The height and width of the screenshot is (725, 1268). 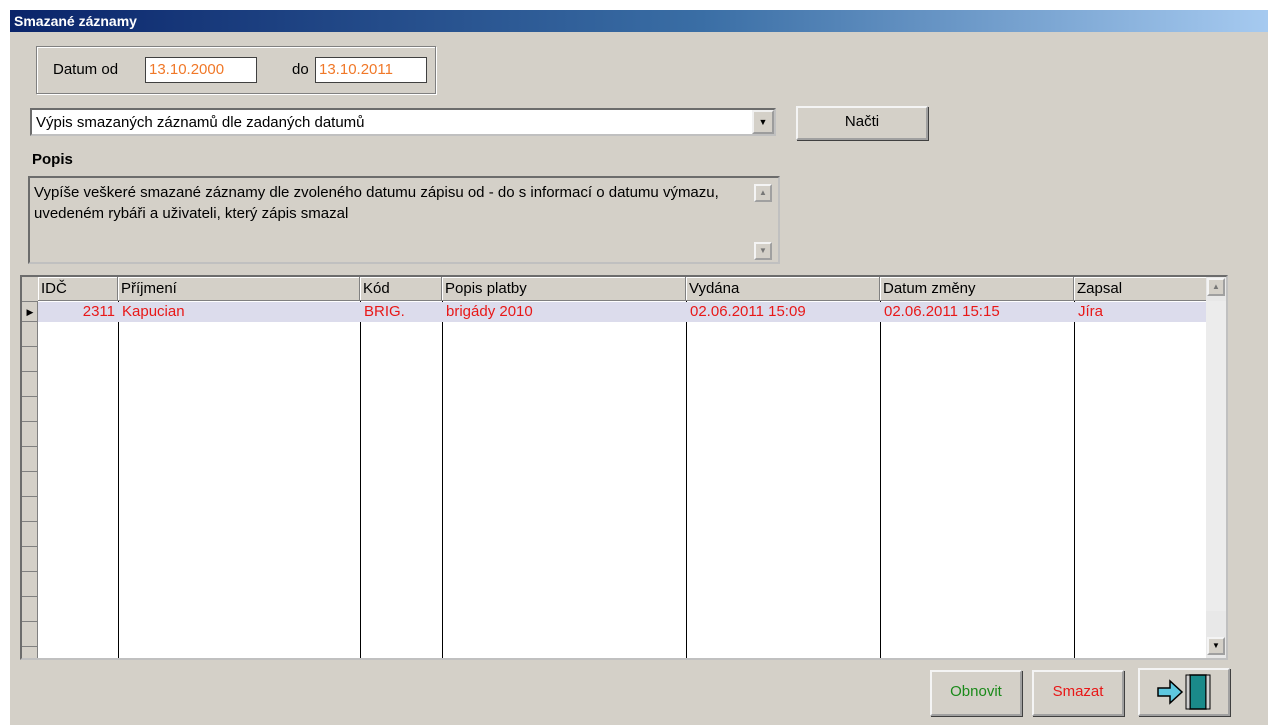 What do you see at coordinates (401, 312) in the screenshot?
I see `cell-code: BRIG.` at bounding box center [401, 312].